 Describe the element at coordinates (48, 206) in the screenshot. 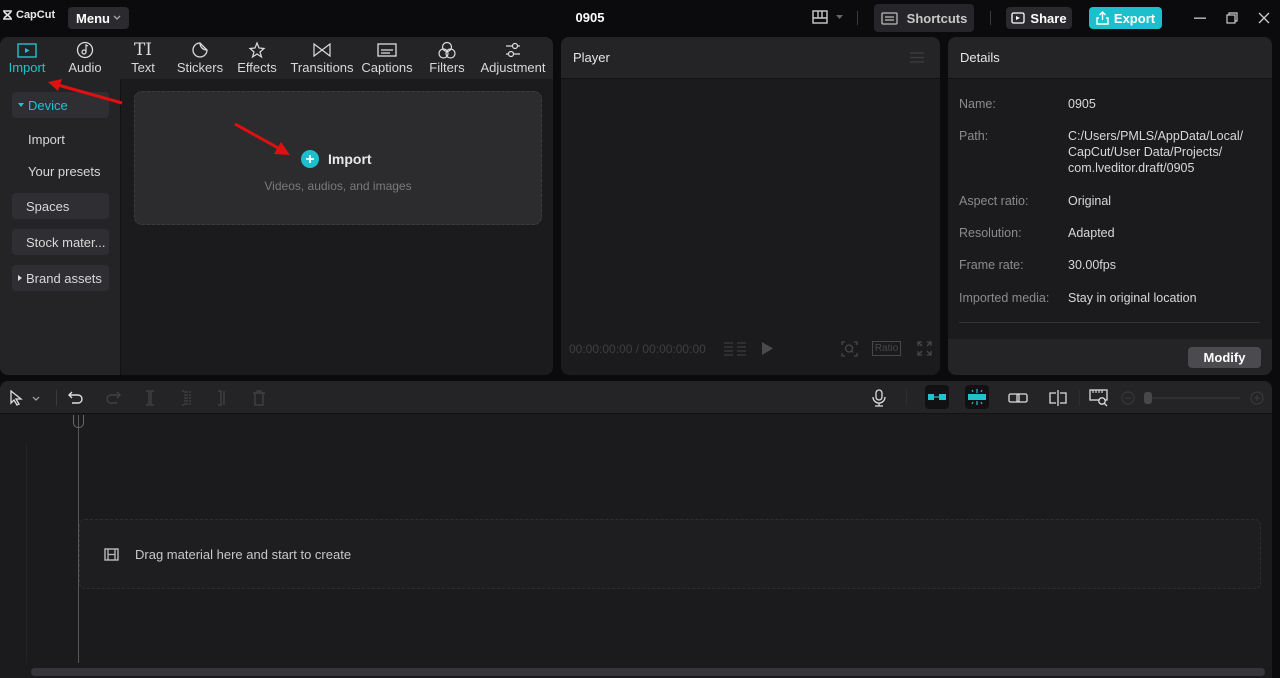

I see `sidebar-label: Spaces` at that location.